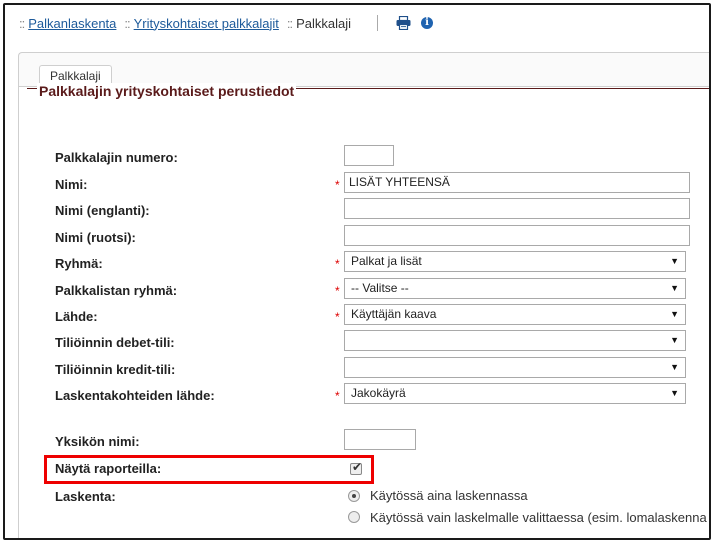 This screenshot has height=541, width=713. What do you see at coordinates (517, 182) in the screenshot?
I see `nimi-input: LISÄT YHTEENSÄ` at bounding box center [517, 182].